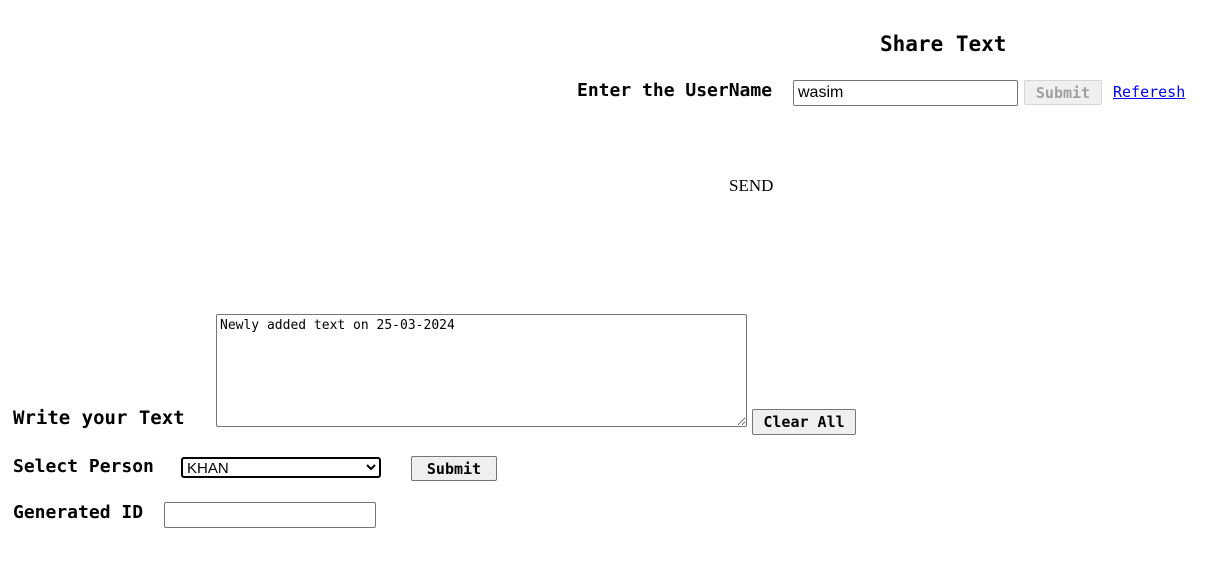 The width and height of the screenshot is (1221, 582). I want to click on person-select: KHAN, so click(281, 467).